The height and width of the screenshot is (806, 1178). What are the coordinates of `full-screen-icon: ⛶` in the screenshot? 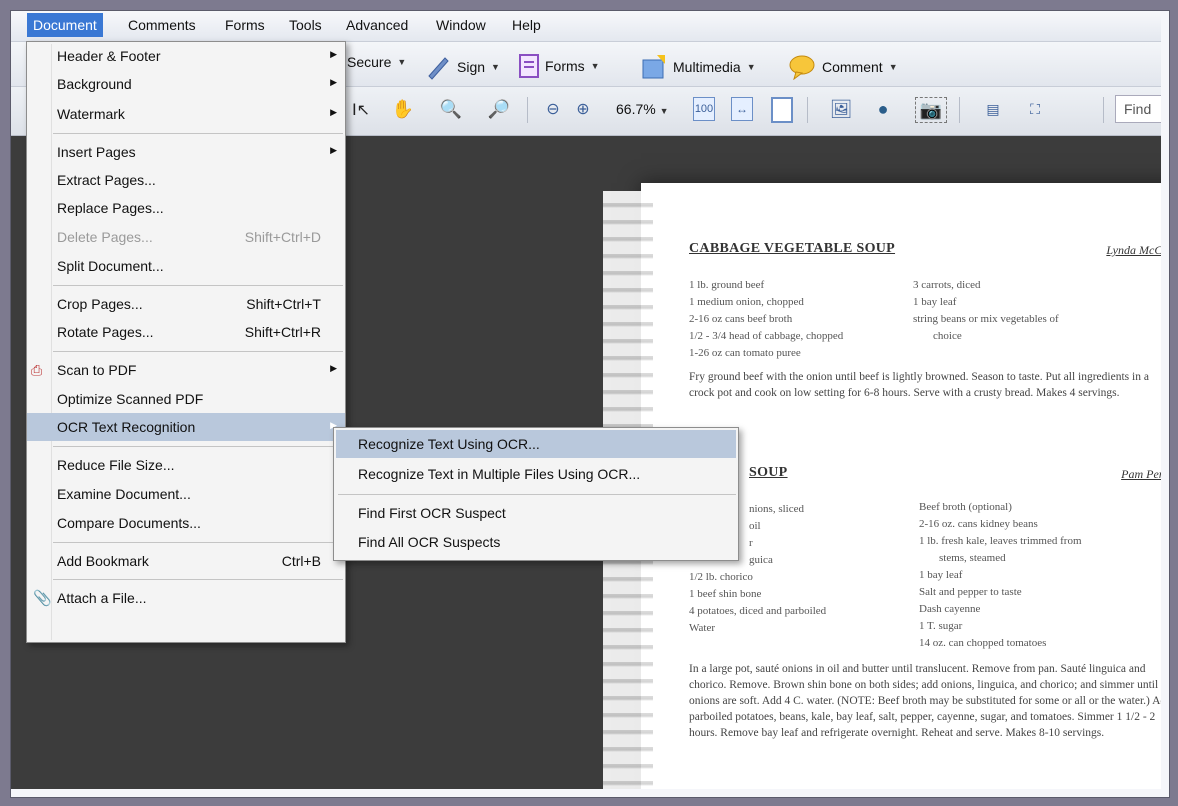 It's located at (1035, 109).